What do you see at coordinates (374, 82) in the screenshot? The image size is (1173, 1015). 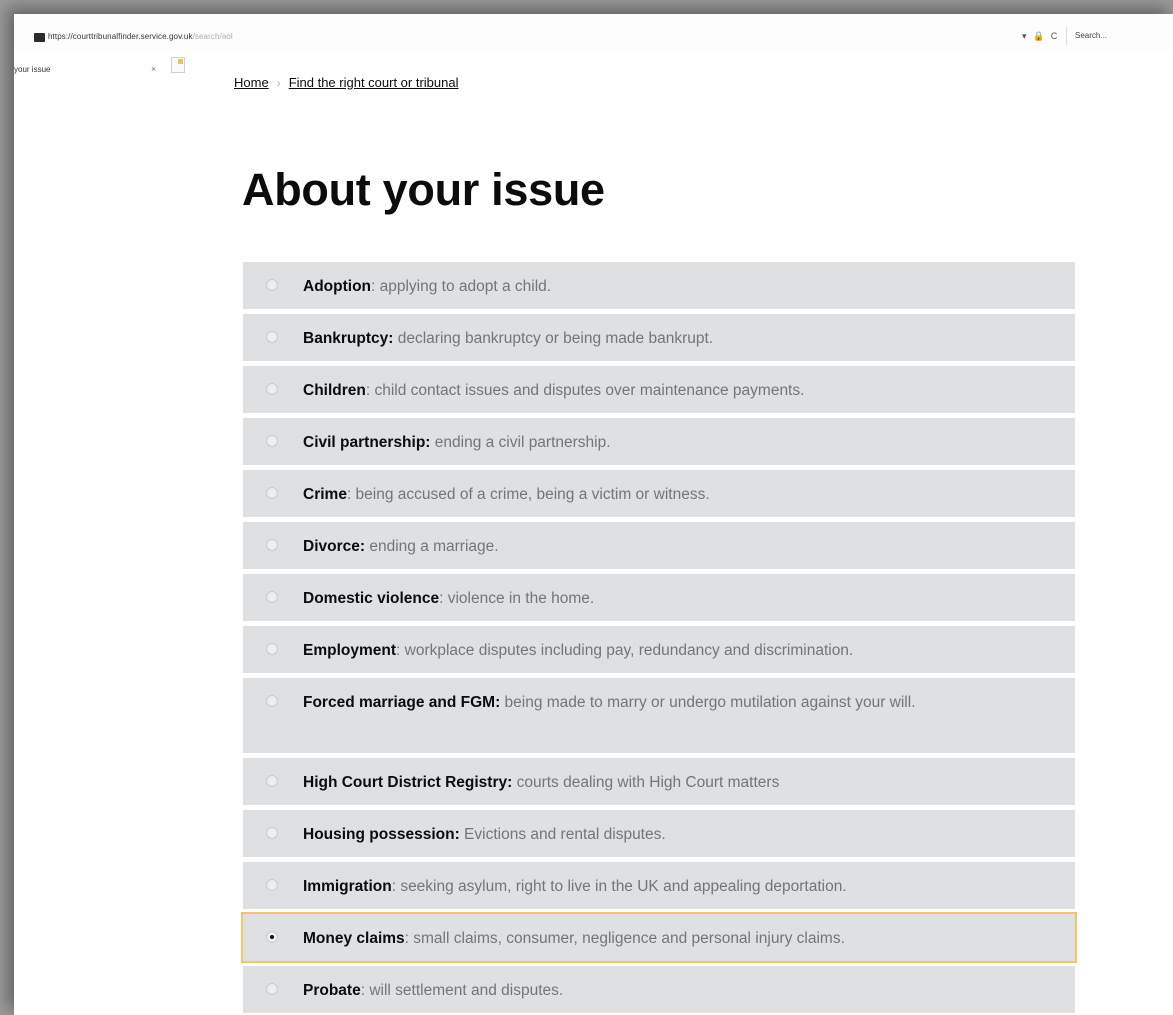 I see `breadcrumb-current-link: Find the right court or tribunal` at bounding box center [374, 82].